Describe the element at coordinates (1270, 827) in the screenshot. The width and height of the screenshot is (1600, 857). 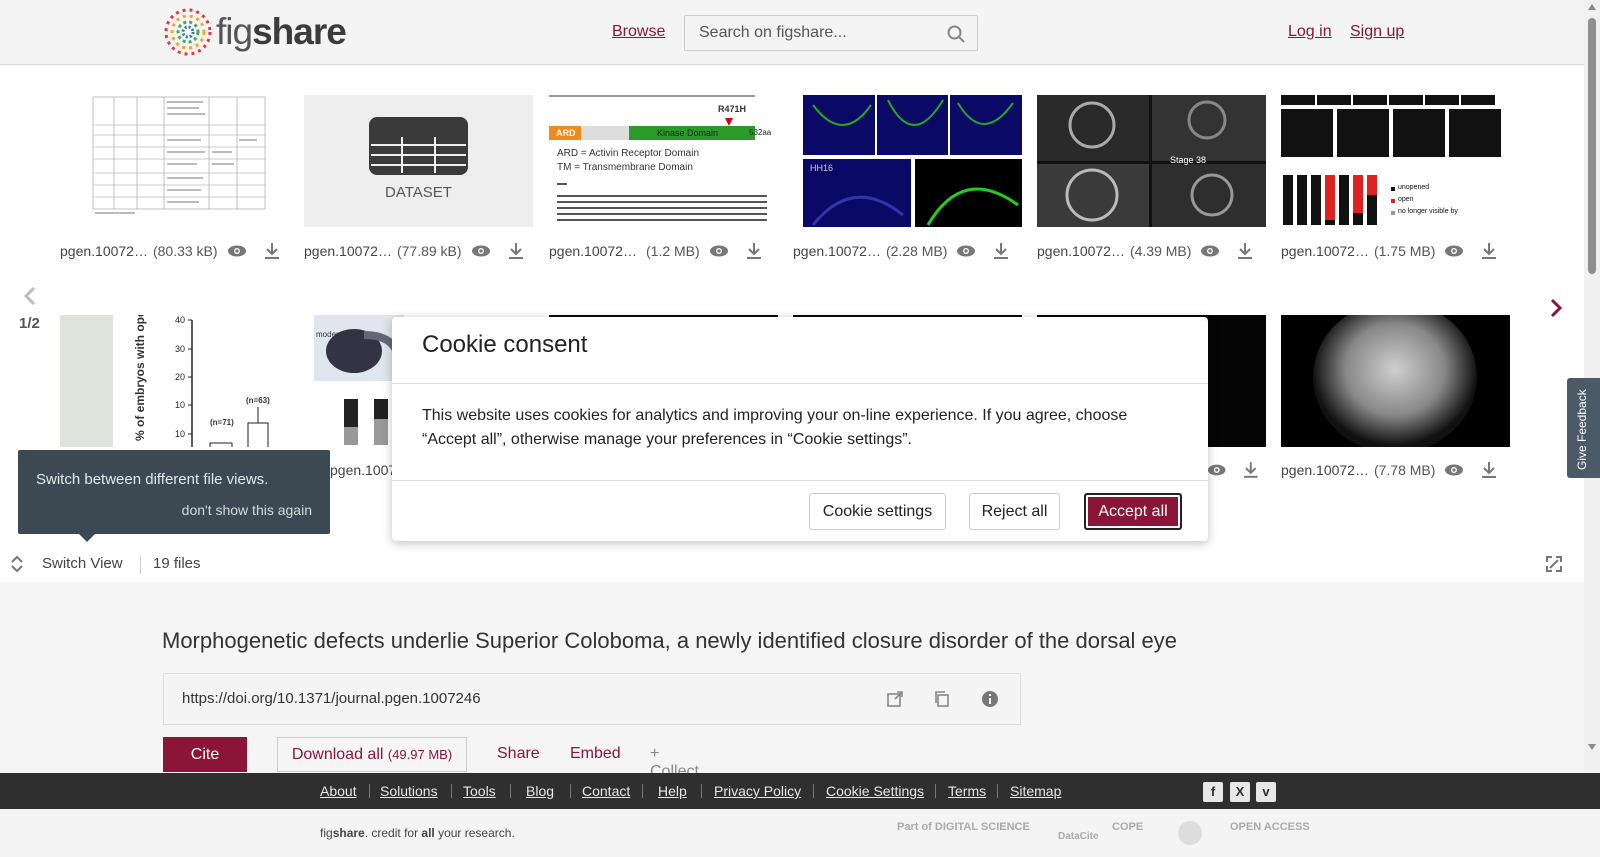
I see `open-access-logo: OPEN ACCESS` at that location.